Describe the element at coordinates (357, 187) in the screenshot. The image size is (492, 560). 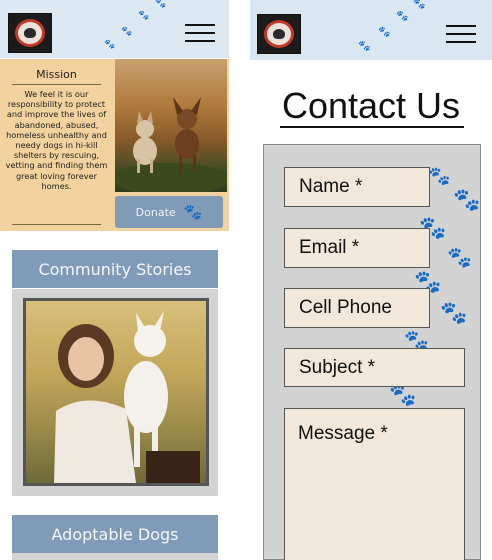
I see `name-field: Name *` at that location.